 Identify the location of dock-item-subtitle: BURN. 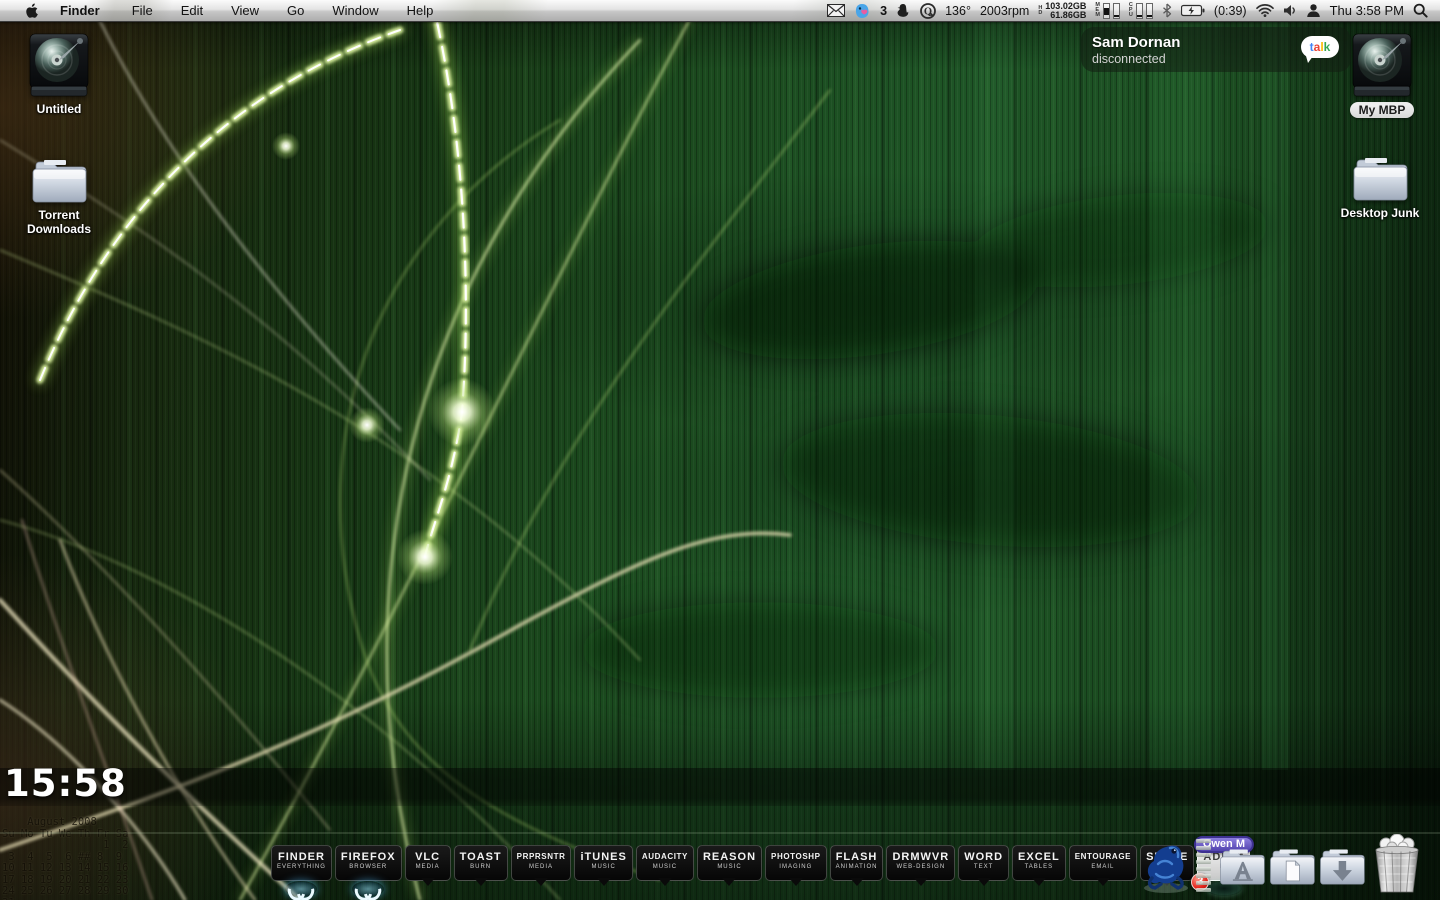
(481, 867).